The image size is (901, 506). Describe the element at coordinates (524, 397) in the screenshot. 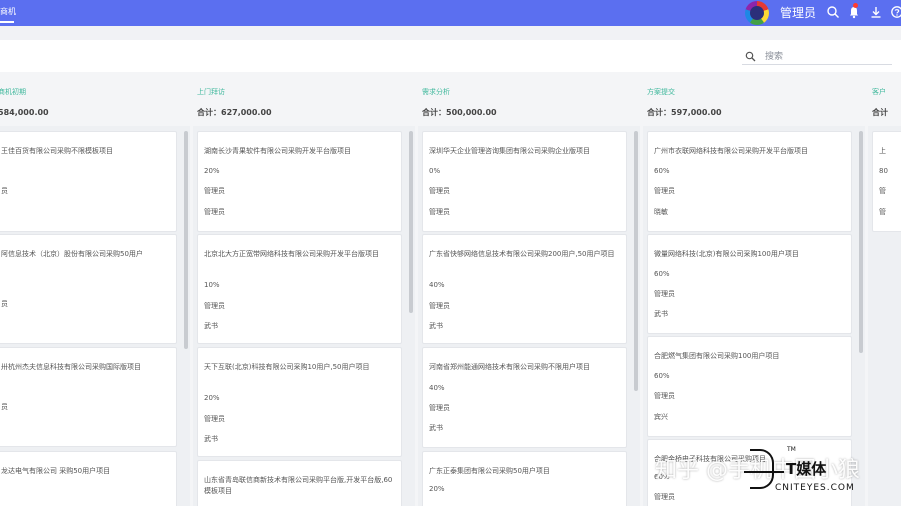

I see `opportunity-card: 河南省郑州能通网络技术有限公司采购不限用户项目 40% 管理员 武书` at that location.